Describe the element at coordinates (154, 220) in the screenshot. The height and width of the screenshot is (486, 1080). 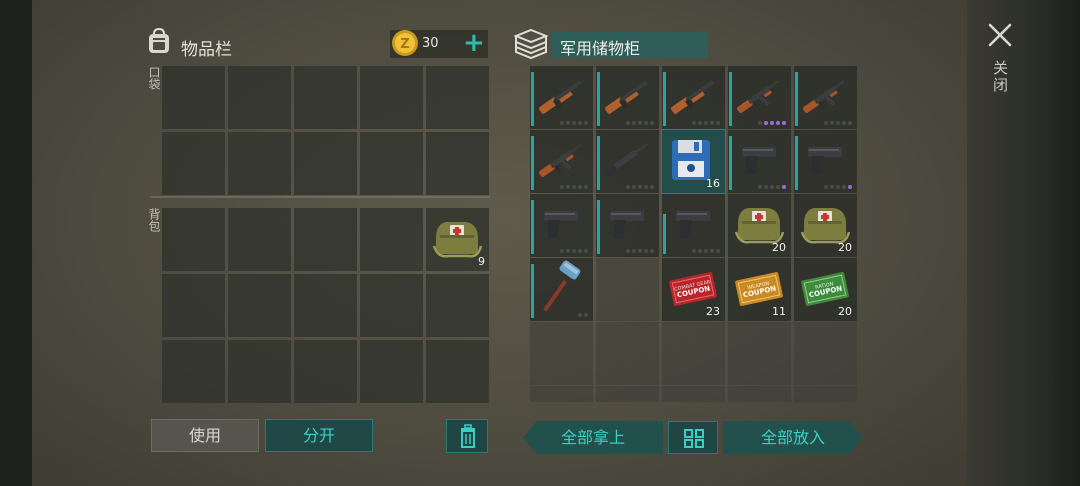
I see `backpack-label: 背包` at that location.